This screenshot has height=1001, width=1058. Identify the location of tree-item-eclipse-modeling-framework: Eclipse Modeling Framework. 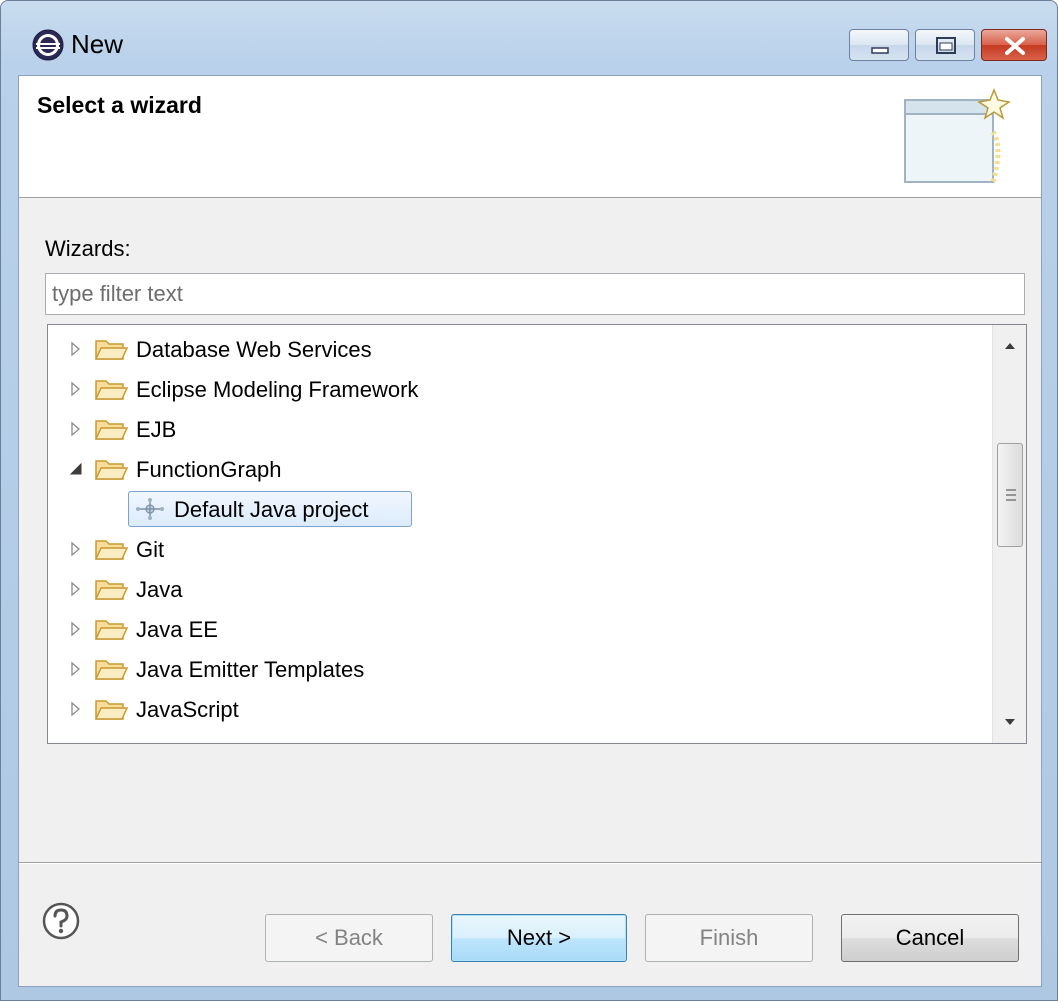
(518, 389).